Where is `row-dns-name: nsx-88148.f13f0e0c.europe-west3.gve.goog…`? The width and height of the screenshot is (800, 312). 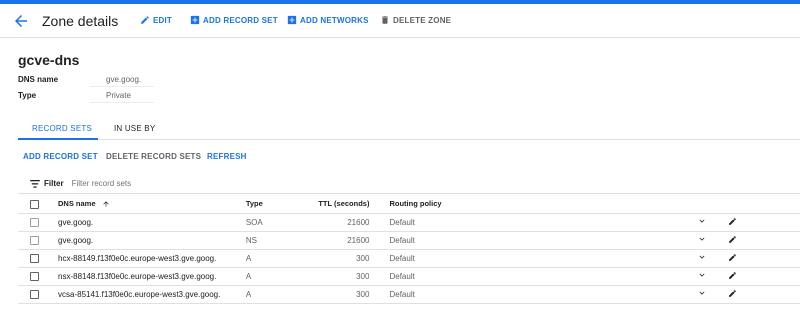
row-dns-name: nsx-88148.f13f0e0c.europe-west3.gve.goog… is located at coordinates (152, 276).